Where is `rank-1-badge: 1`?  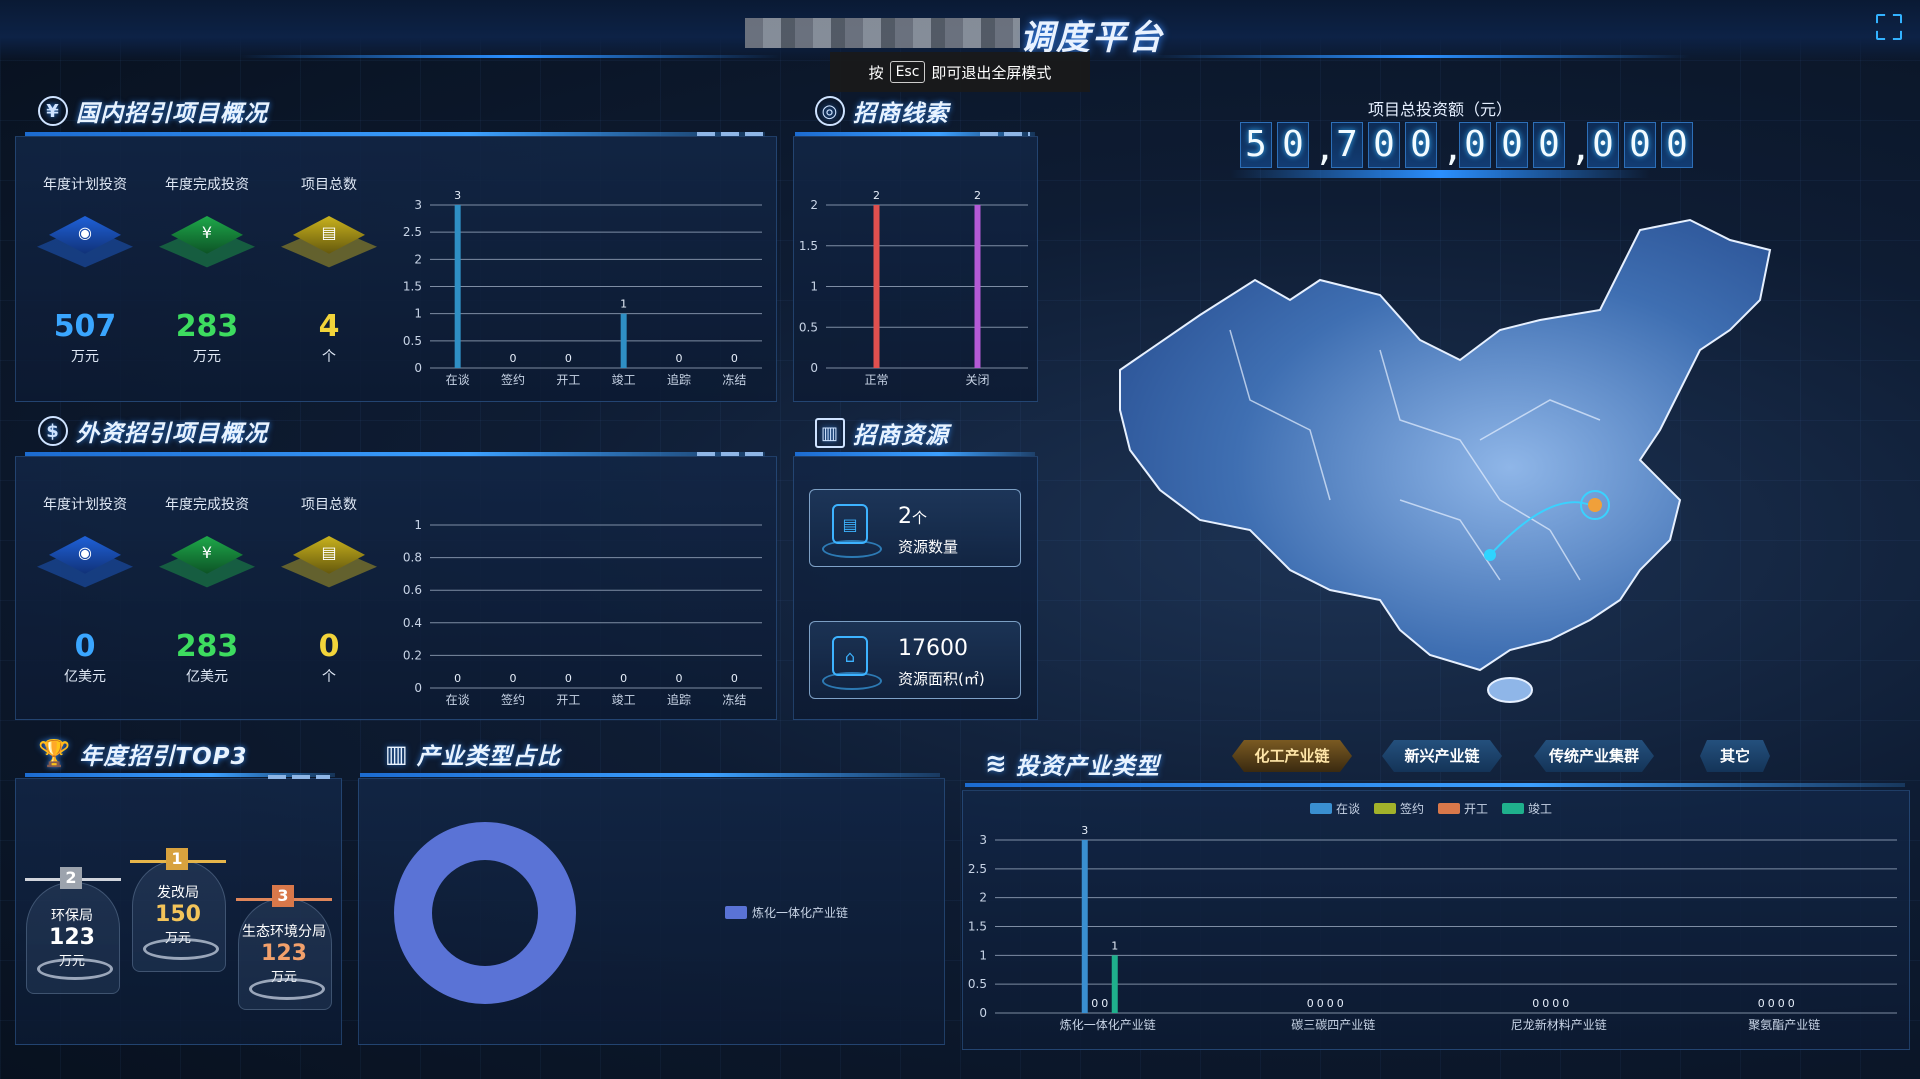
rank-1-badge: 1 is located at coordinates (177, 859).